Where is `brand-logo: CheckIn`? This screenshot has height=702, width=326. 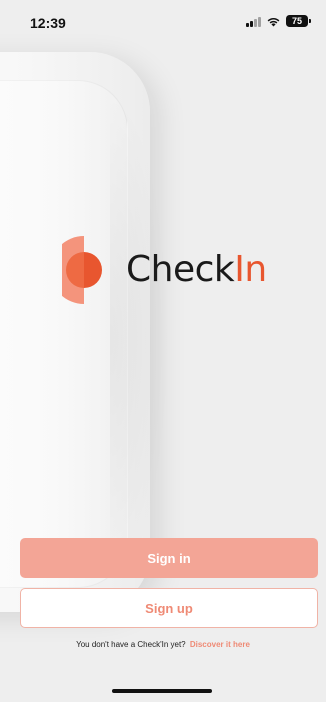 brand-logo: CheckIn is located at coordinates (164, 270).